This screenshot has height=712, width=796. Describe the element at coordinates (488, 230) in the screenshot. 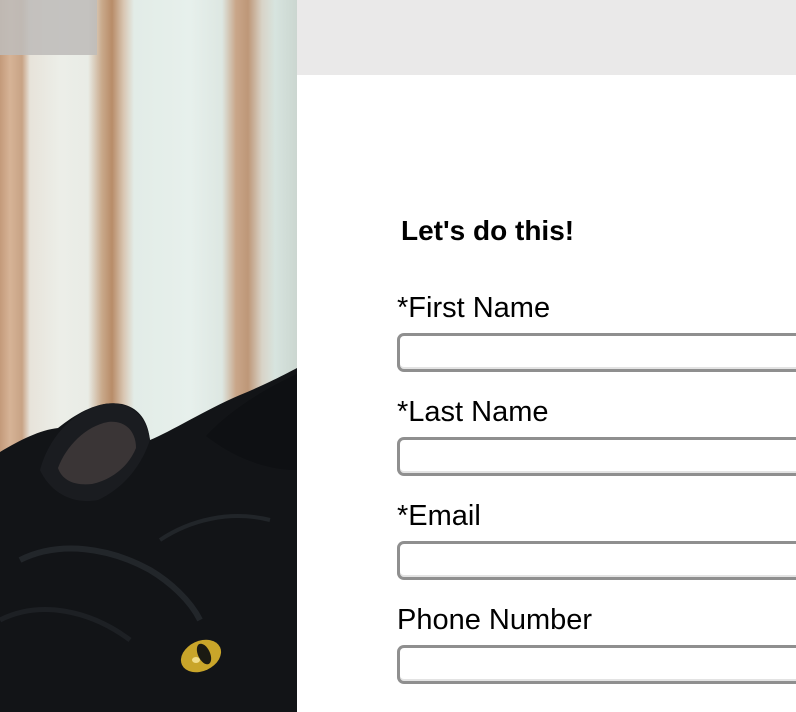

I see `form-title: Let's do this!` at that location.